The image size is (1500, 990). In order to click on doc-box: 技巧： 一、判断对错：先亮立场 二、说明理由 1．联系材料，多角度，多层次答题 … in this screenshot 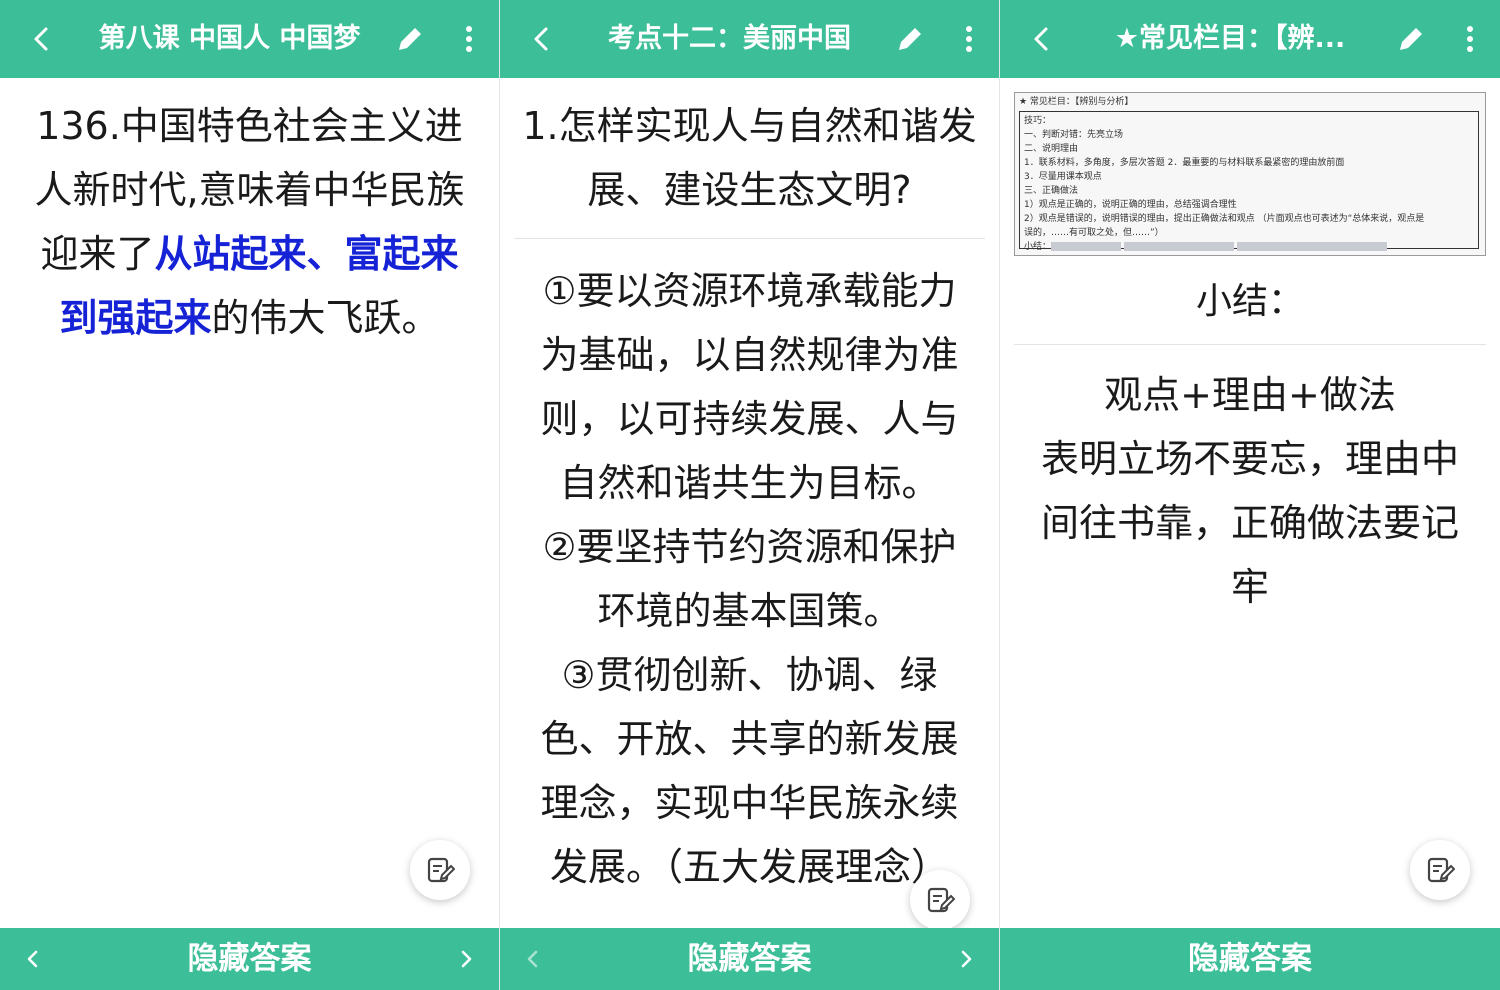, I will do `click(1249, 181)`.